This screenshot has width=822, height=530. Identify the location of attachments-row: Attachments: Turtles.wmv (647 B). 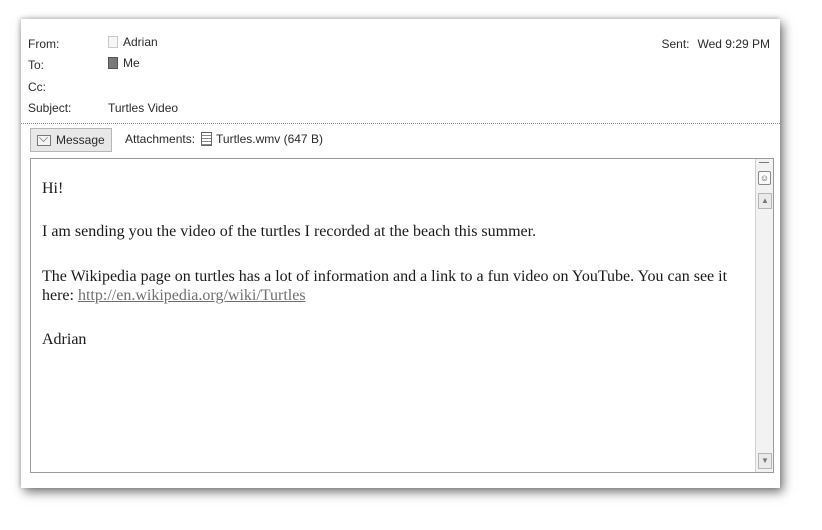
(224, 139).